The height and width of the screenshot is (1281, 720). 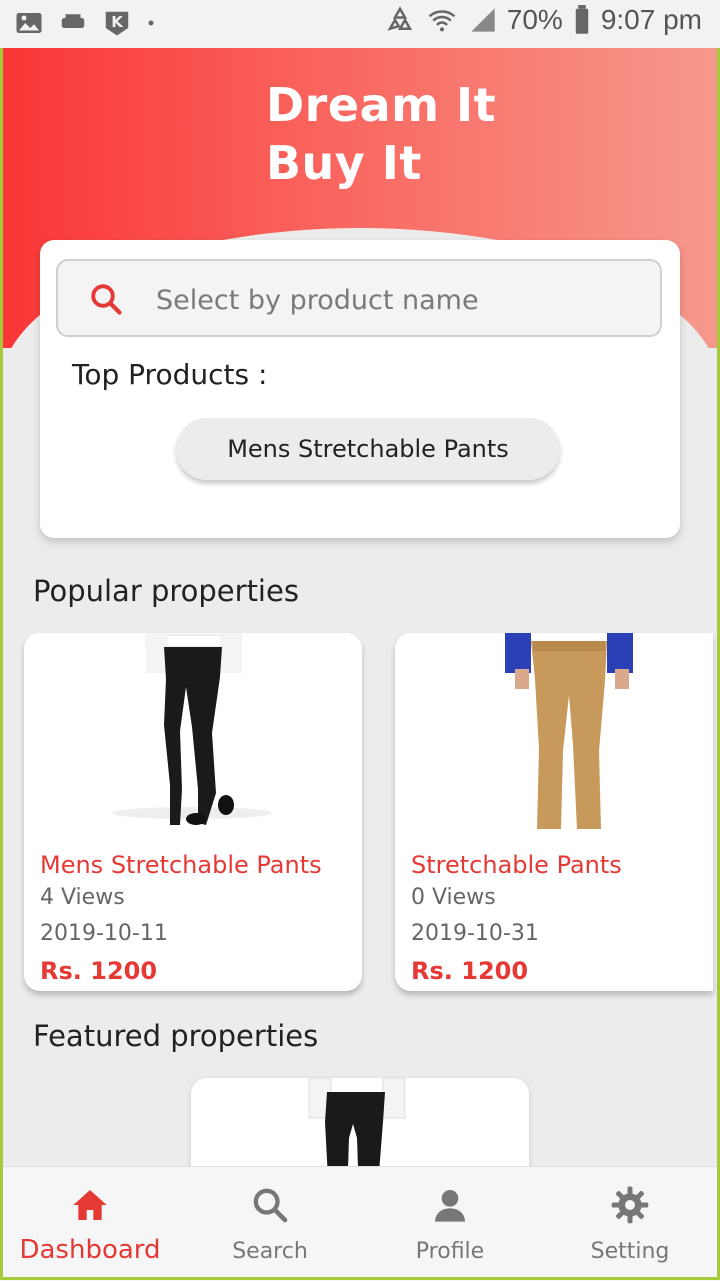 What do you see at coordinates (483, 20) in the screenshot?
I see `signal-icon` at bounding box center [483, 20].